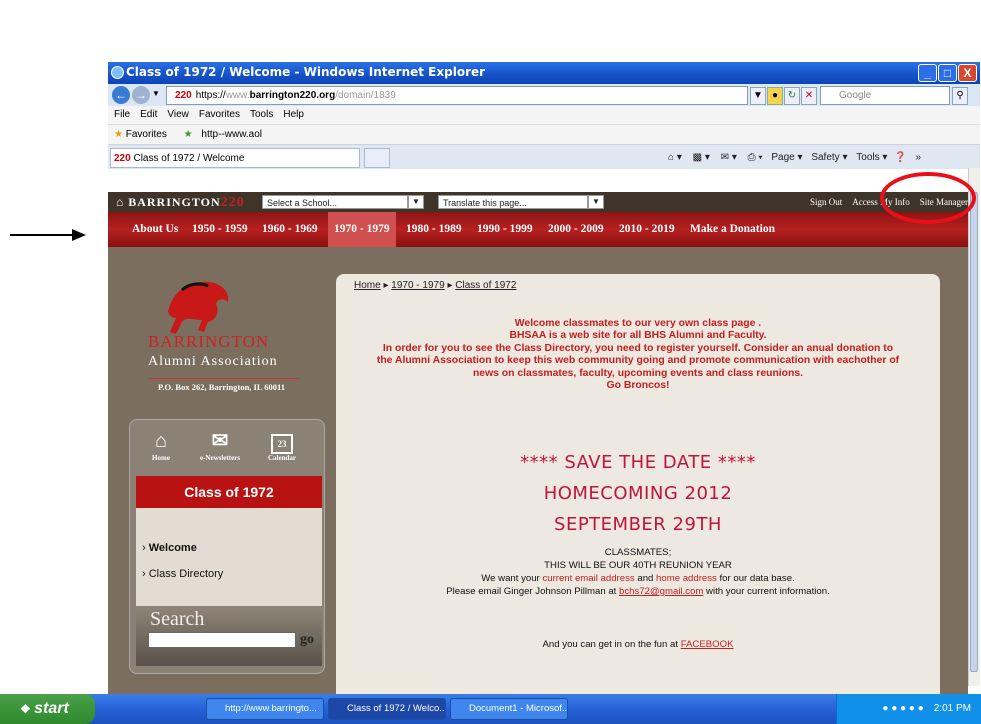 The image size is (981, 724). Describe the element at coordinates (377, 158) in the screenshot. I see `new-tab-button` at that location.